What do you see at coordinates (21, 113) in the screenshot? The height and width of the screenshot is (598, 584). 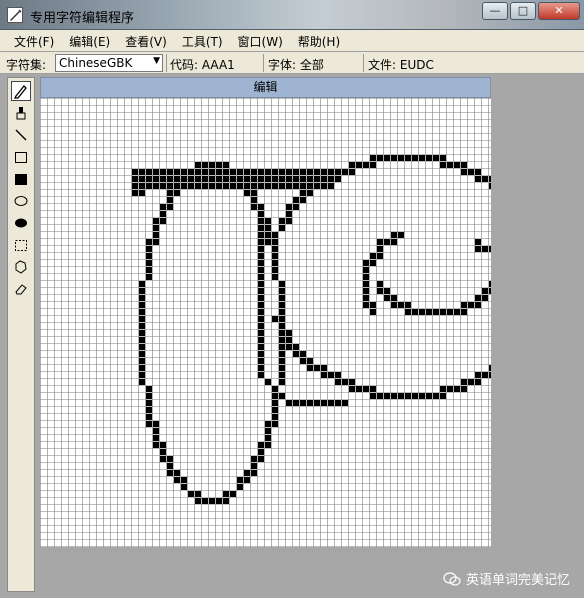 I see `brush-tool` at bounding box center [21, 113].